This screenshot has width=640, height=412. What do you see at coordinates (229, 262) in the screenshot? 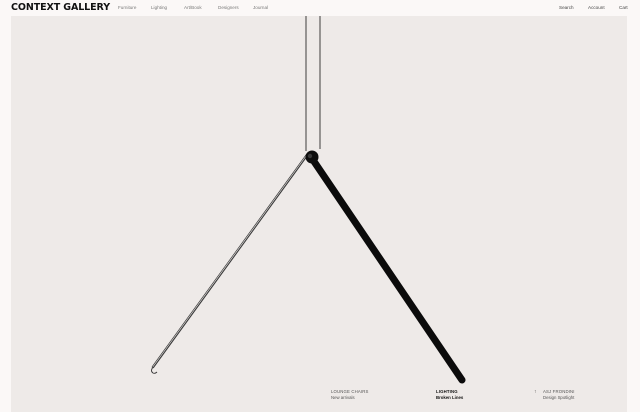
I see `lamp-light-strip` at bounding box center [229, 262].